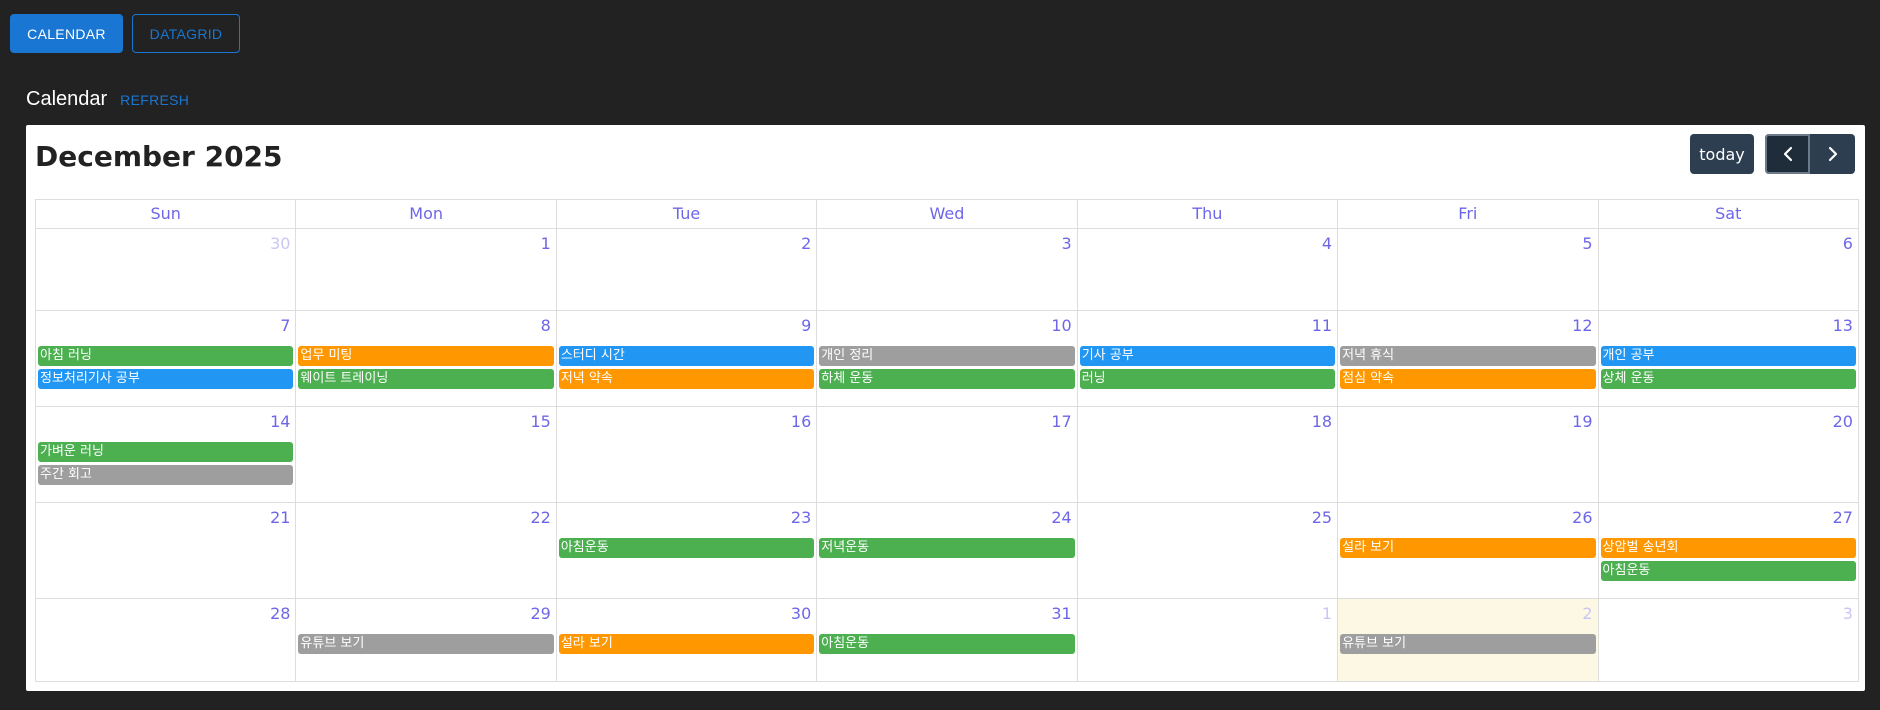  What do you see at coordinates (540, 517) in the screenshot?
I see `day-number: 22` at bounding box center [540, 517].